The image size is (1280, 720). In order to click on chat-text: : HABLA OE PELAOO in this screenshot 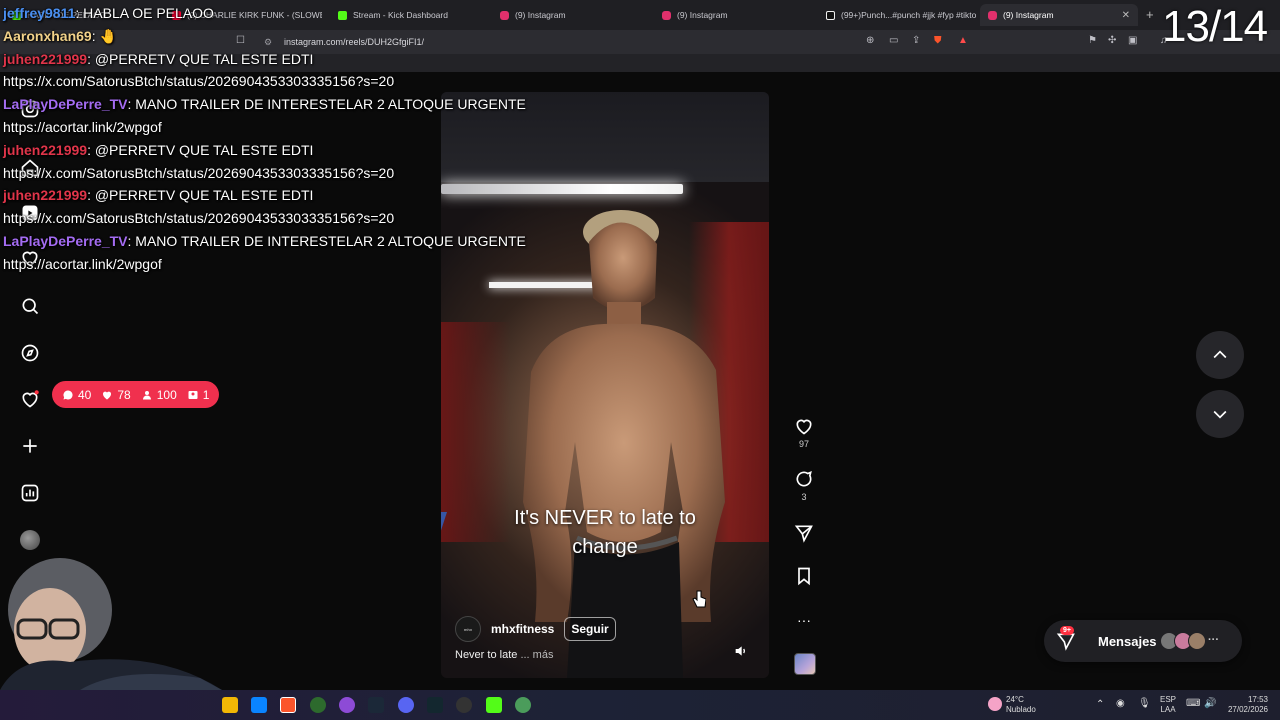, I will do `click(144, 13)`.